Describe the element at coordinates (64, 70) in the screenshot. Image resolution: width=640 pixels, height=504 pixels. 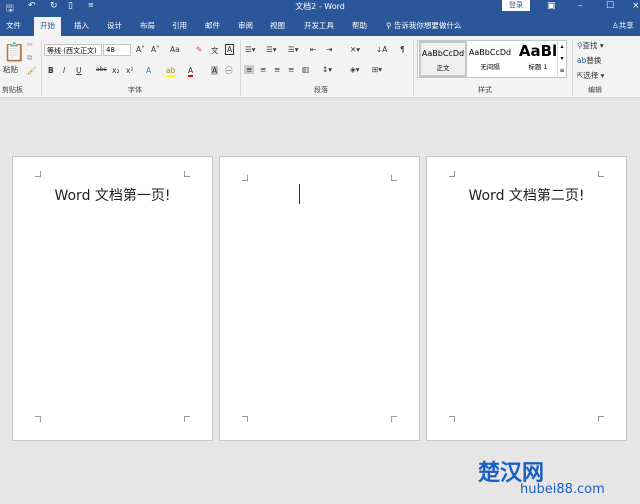
I see `italic-icon: I` at that location.